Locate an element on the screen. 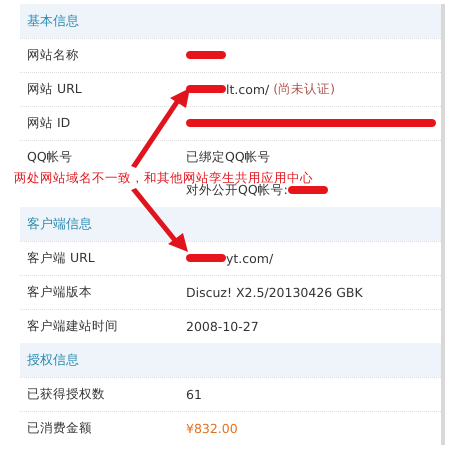 The image size is (449, 454). field-label: 客户端版本 is located at coordinates (59, 292).